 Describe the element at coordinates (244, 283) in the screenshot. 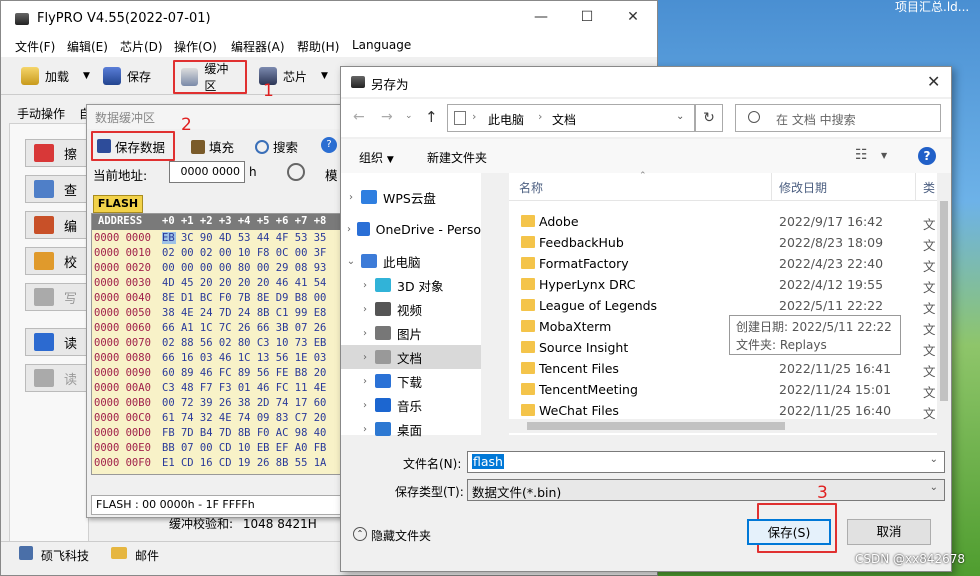

I see `hex-bytes: 4D 45 20 20 20 20 46 41 54` at that location.